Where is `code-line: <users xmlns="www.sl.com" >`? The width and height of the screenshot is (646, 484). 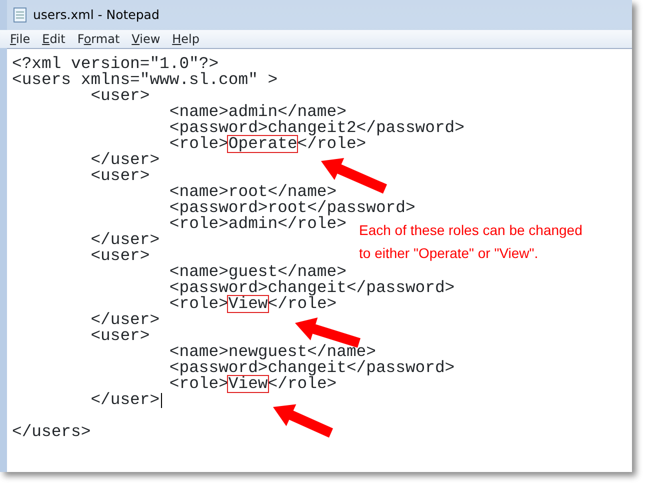 code-line: <users xmlns="www.sl.com" > is located at coordinates (145, 80).